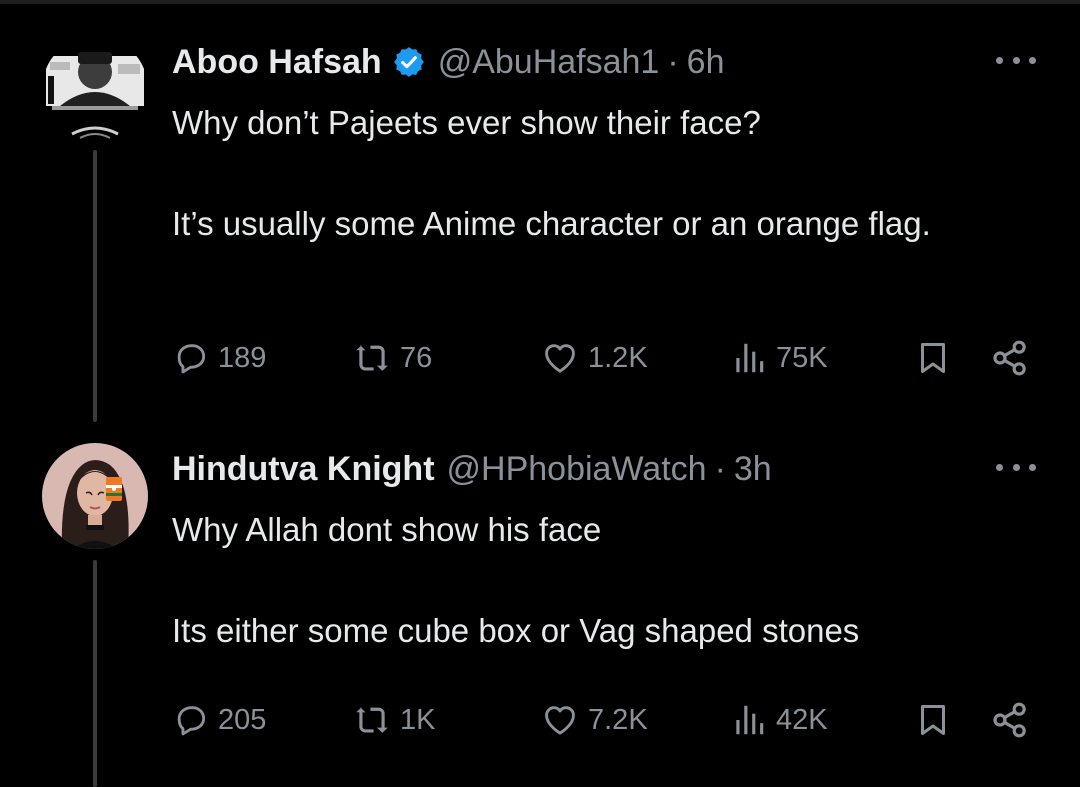 The width and height of the screenshot is (1080, 787). Describe the element at coordinates (387, 529) in the screenshot. I see `tweet-paragraph: Why Allah dont show his face` at that location.